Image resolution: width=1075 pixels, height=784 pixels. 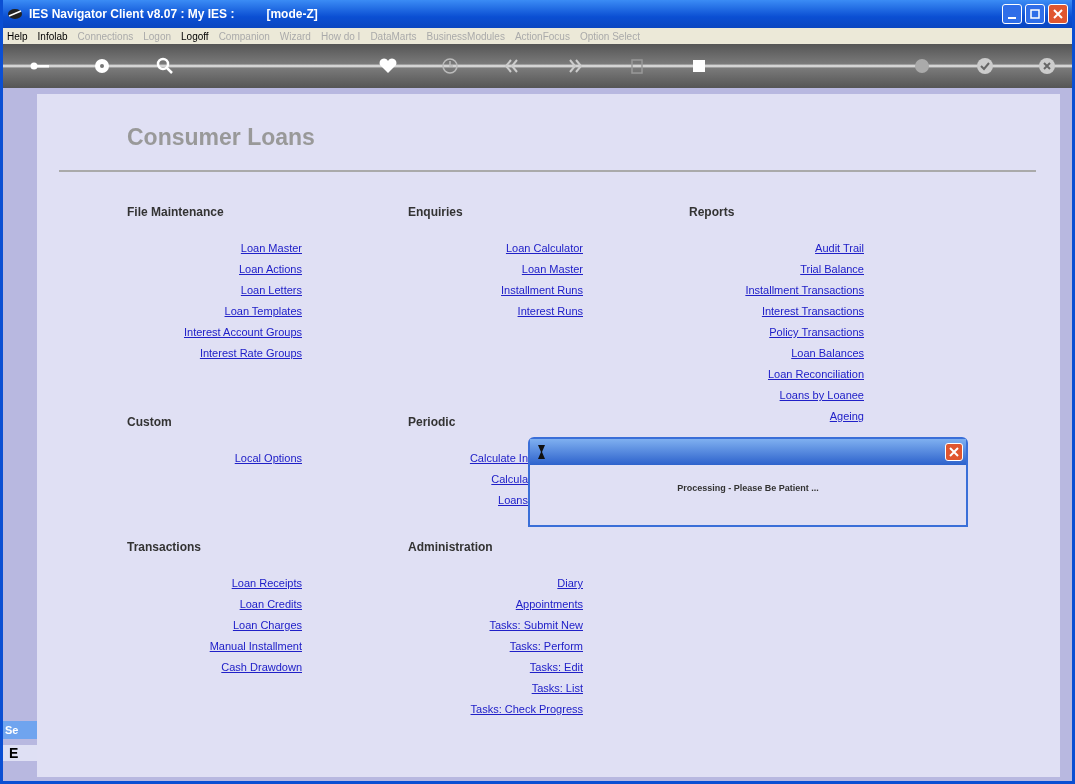 I want to click on menu-link: Installment Transactions, so click(x=804, y=293).